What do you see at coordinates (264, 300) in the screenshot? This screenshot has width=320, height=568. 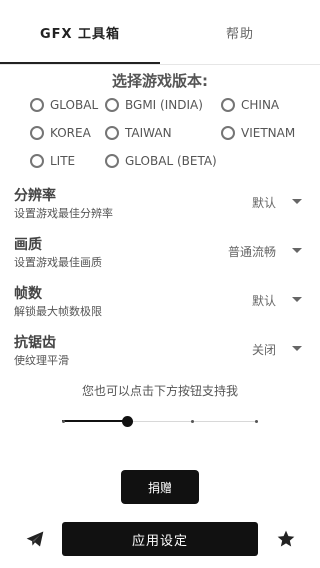 I see `fps-select-value: 默认` at bounding box center [264, 300].